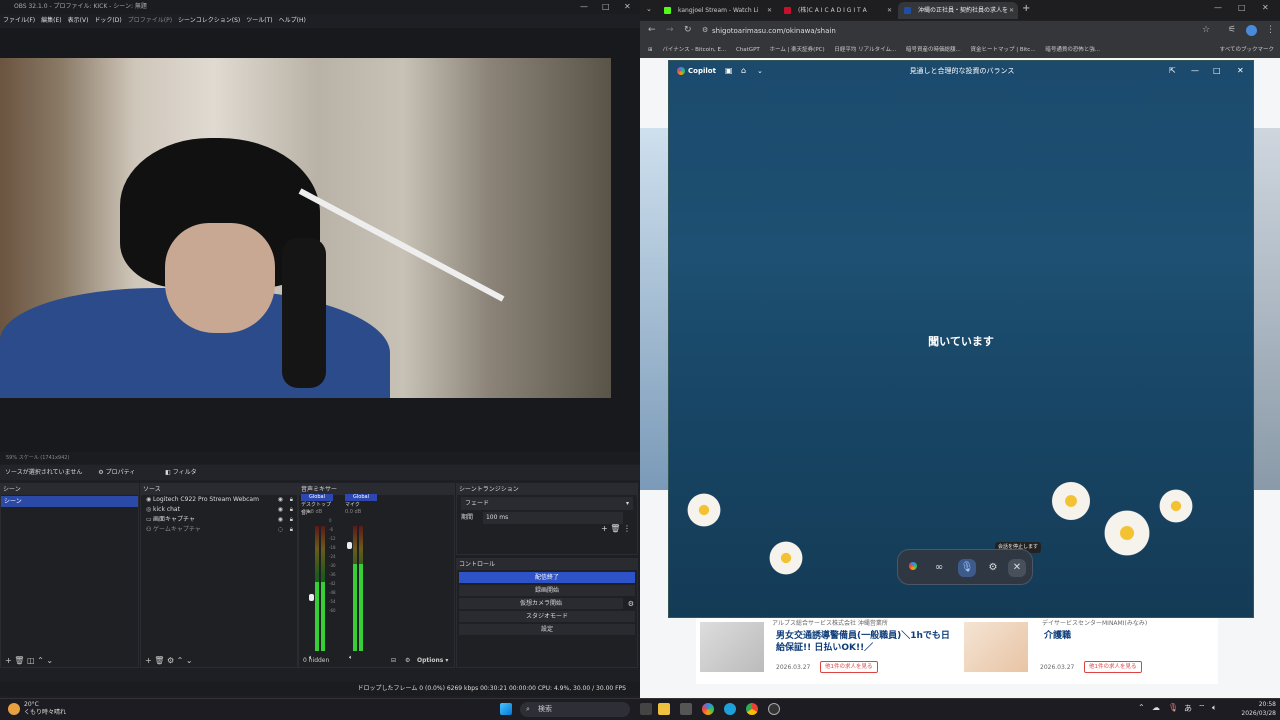 The height and width of the screenshot is (720, 1280). I want to click on volume-icon: 🔈︎, so click(1214, 708).